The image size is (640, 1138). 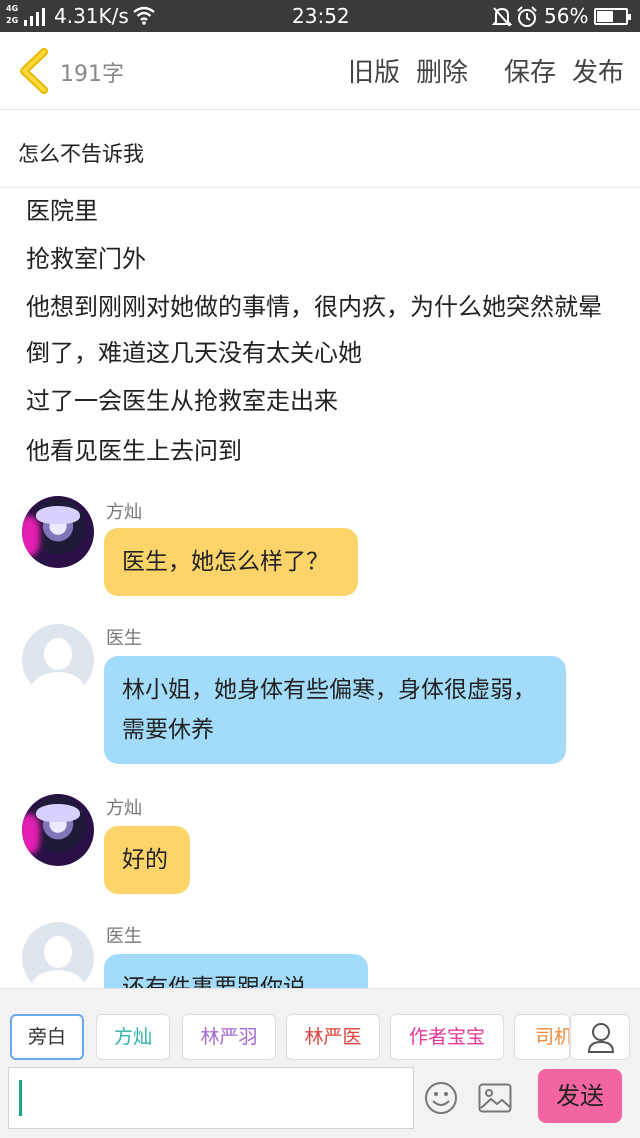 What do you see at coordinates (144, 15) in the screenshot?
I see `wifi-icon` at bounding box center [144, 15].